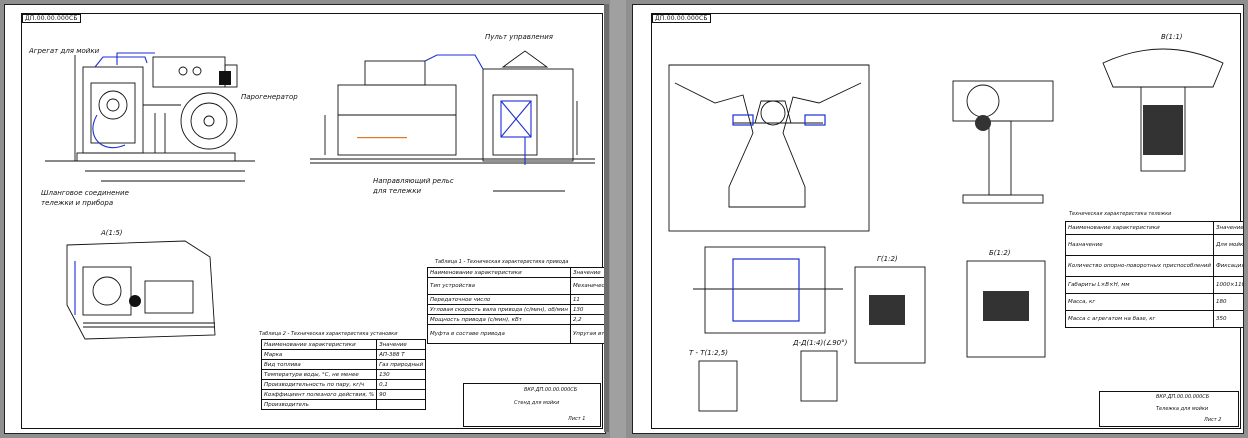 The image size is (1248, 438). What do you see at coordinates (1227, 302) in the screenshot?
I see `table-cell: 180` at bounding box center [1227, 302].